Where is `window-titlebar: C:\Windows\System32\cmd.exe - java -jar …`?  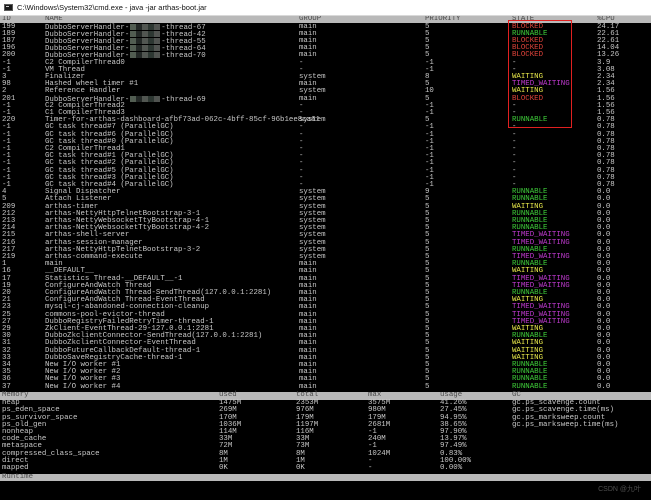 window-titlebar: C:\Windows\System32\cmd.exe - java -jar … is located at coordinates (325, 8).